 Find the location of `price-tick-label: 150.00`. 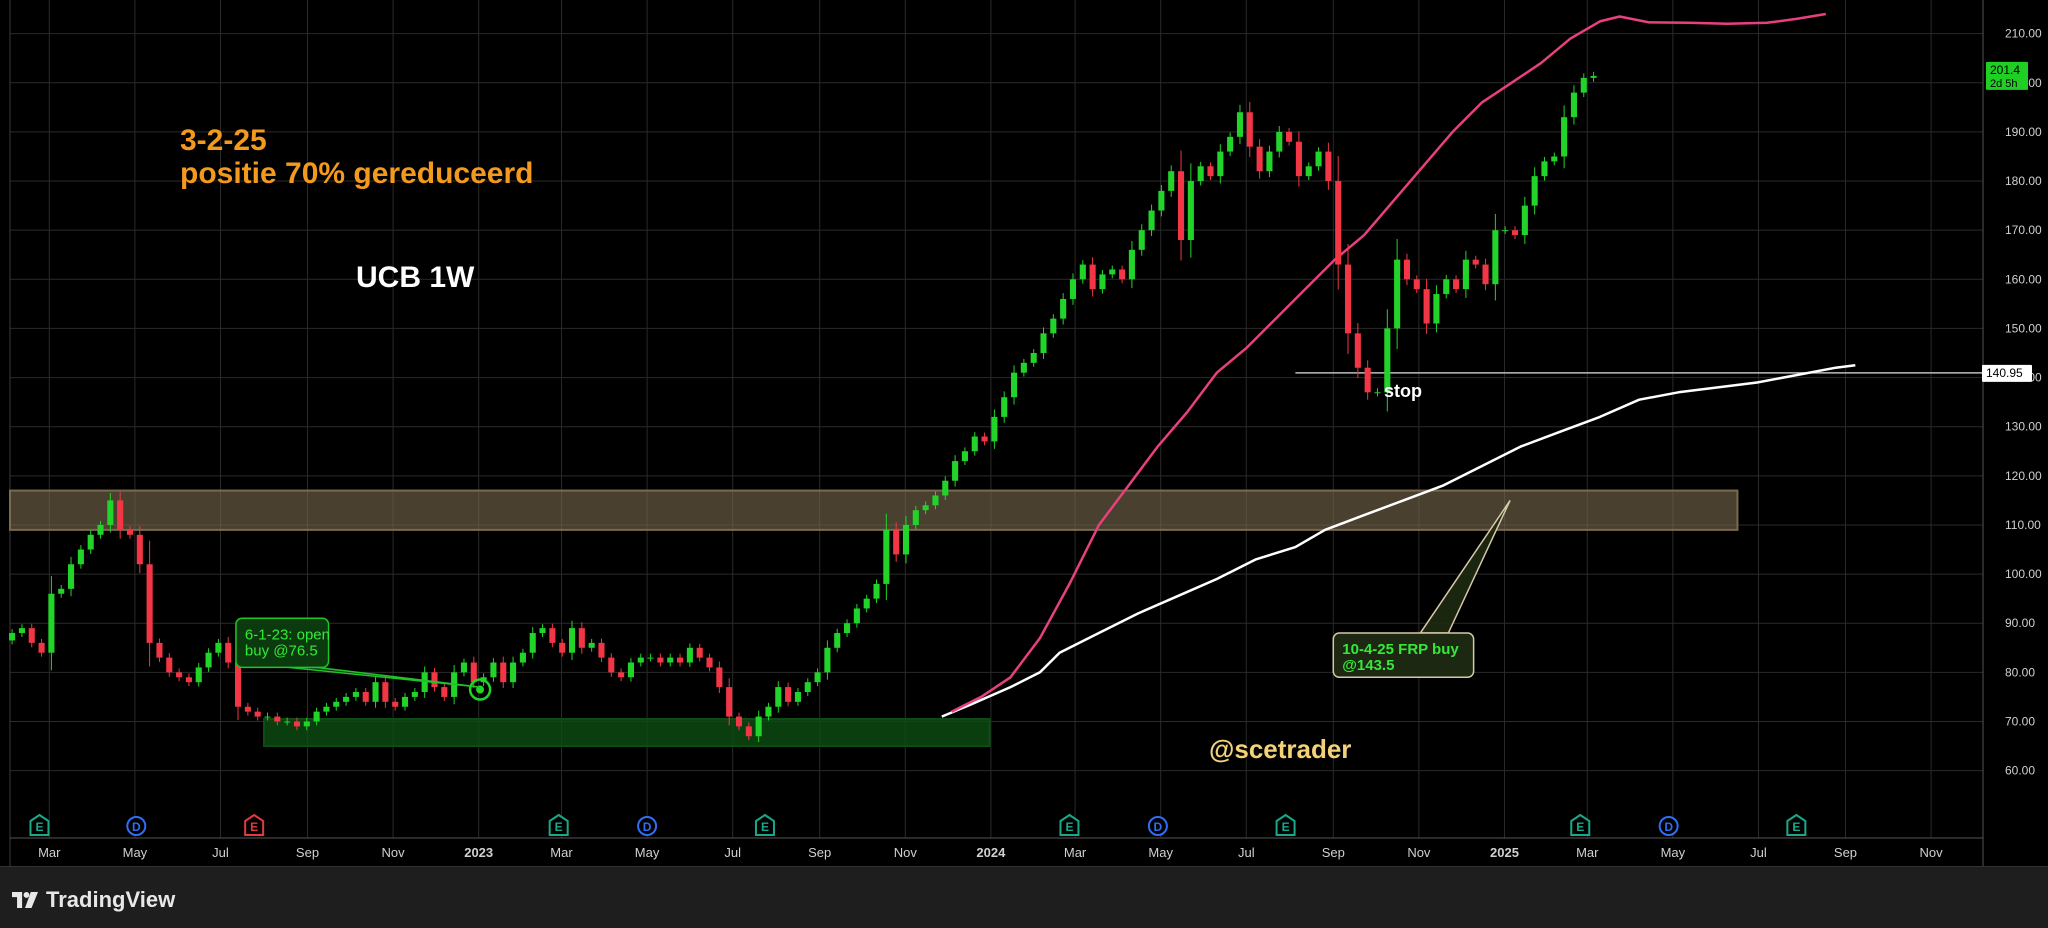

price-tick-label: 150.00 is located at coordinates (2023, 328).